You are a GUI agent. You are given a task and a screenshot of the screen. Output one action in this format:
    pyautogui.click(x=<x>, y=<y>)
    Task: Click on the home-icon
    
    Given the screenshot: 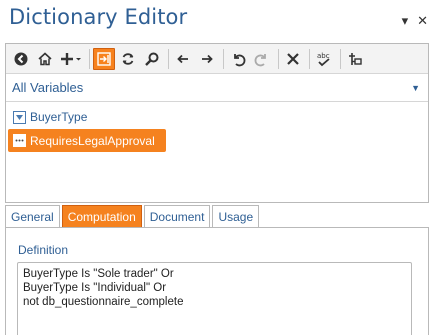 What is the action you would take?
    pyautogui.click(x=45, y=58)
    